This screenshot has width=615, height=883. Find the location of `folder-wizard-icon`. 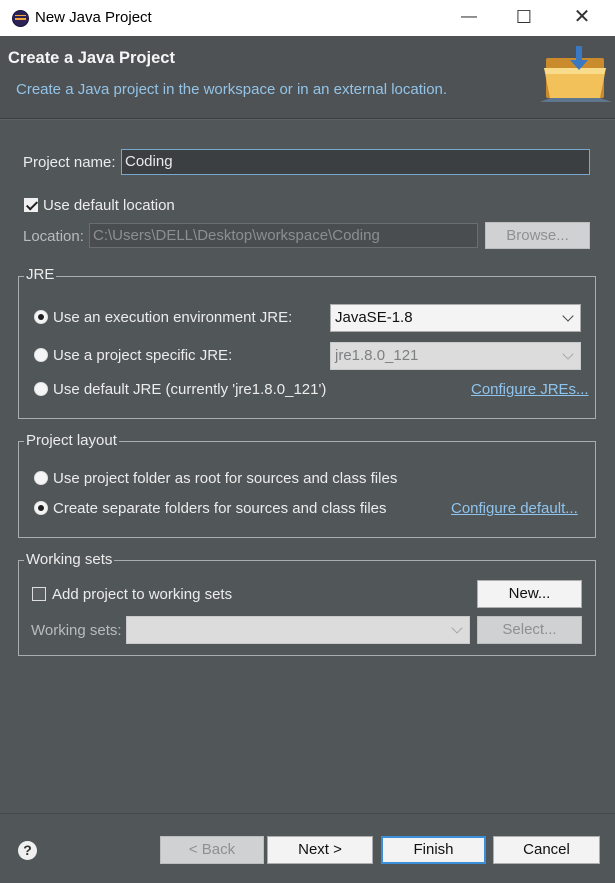

folder-wizard-icon is located at coordinates (576, 74).